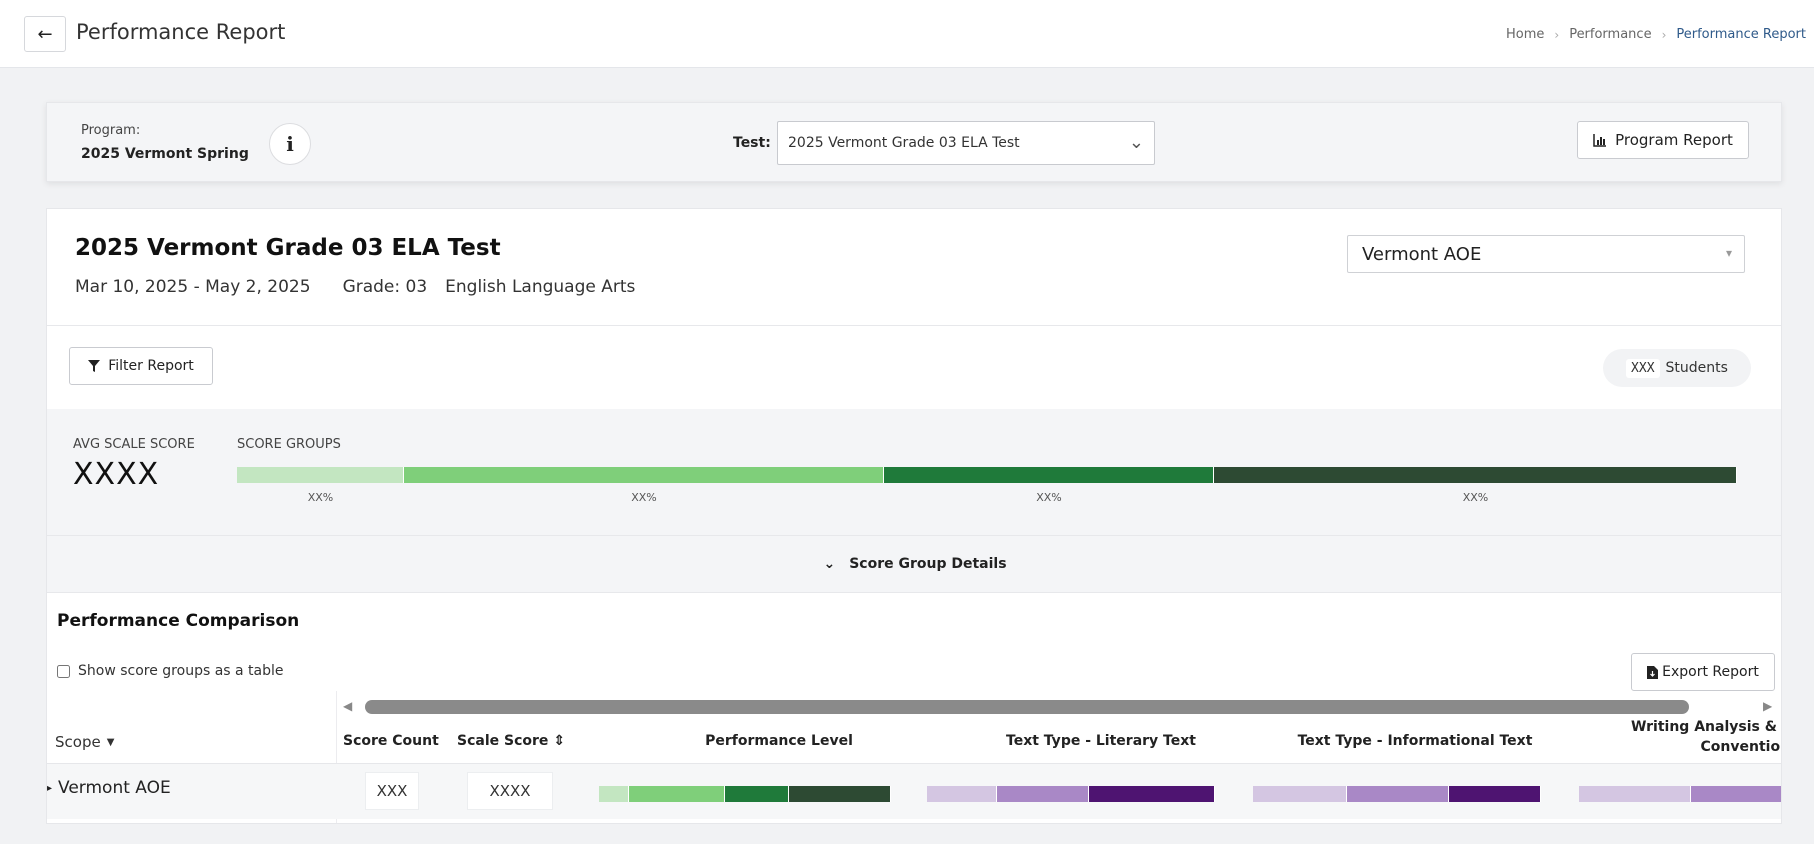  I want to click on scope-header: Scope ▼, so click(84, 742).